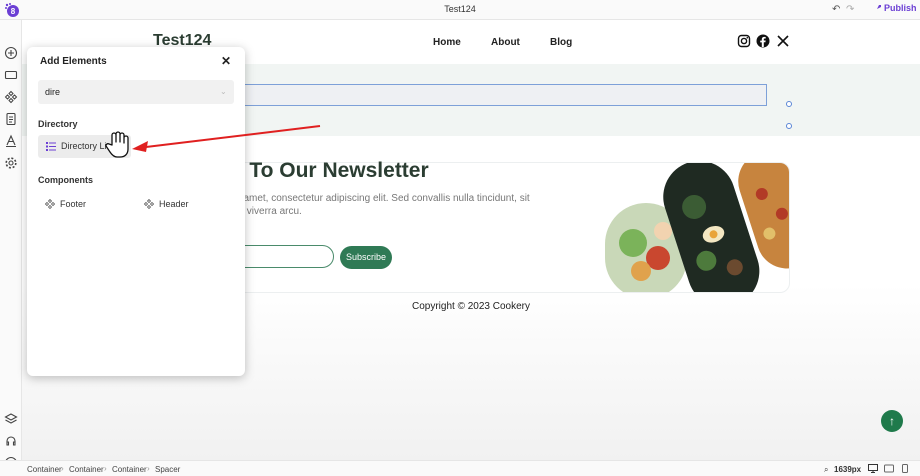 The width and height of the screenshot is (920, 476). What do you see at coordinates (561, 42) in the screenshot?
I see `nav-link-blog: Blog` at bounding box center [561, 42].